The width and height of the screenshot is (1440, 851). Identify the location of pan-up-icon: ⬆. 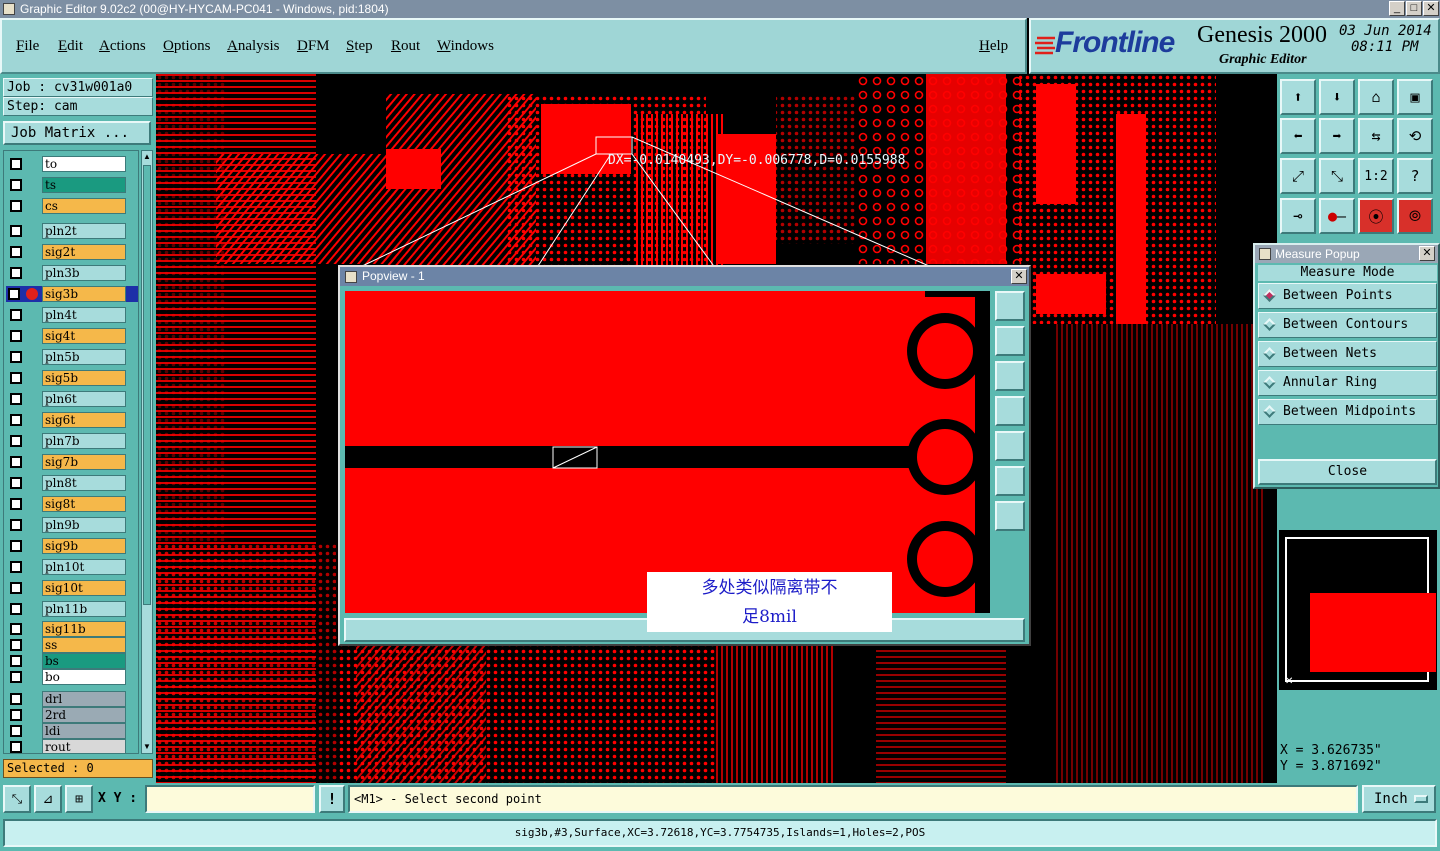
(1298, 97).